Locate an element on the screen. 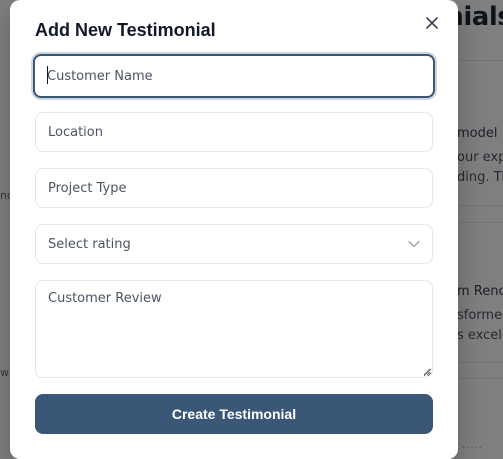 The width and height of the screenshot is (503, 459). text-cursor is located at coordinates (47, 75).